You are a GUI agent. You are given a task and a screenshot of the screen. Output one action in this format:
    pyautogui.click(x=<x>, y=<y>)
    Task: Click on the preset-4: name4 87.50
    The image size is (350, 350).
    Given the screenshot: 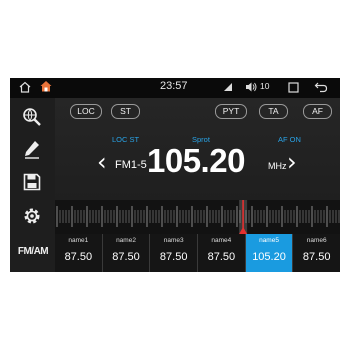 What is the action you would take?
    pyautogui.click(x=221, y=253)
    